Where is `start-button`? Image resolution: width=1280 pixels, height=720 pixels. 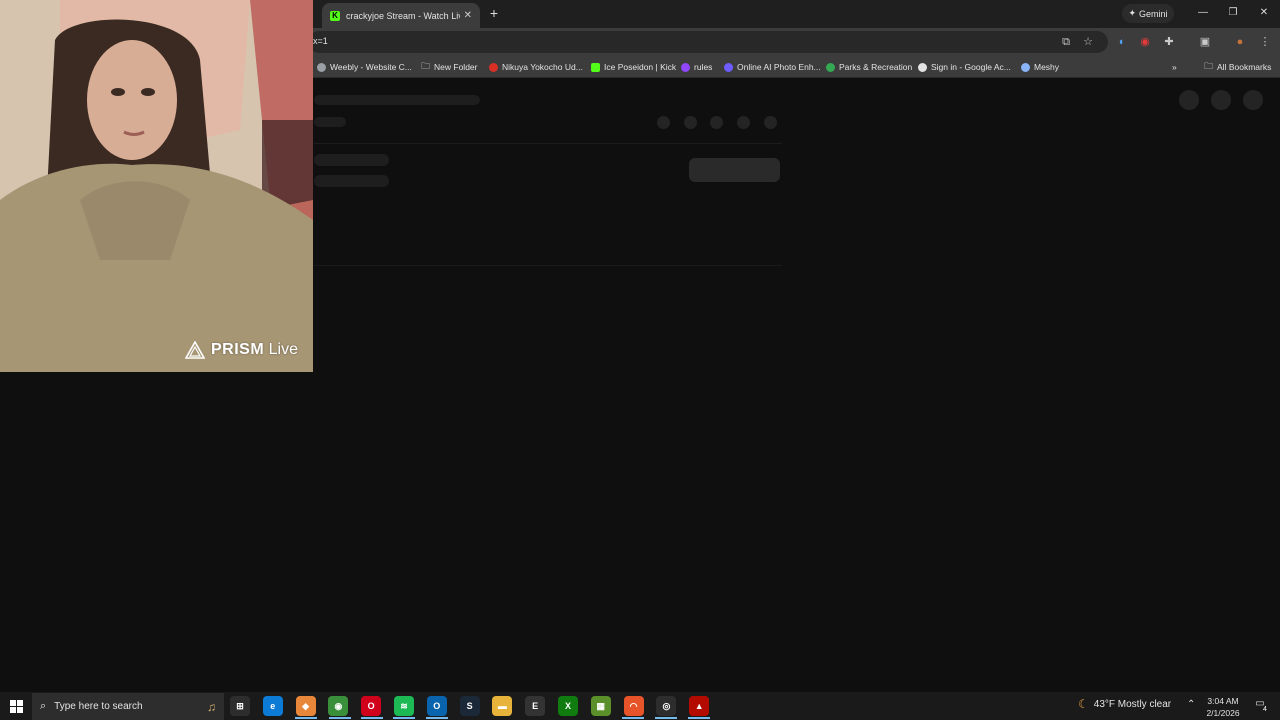 start-button is located at coordinates (16, 706).